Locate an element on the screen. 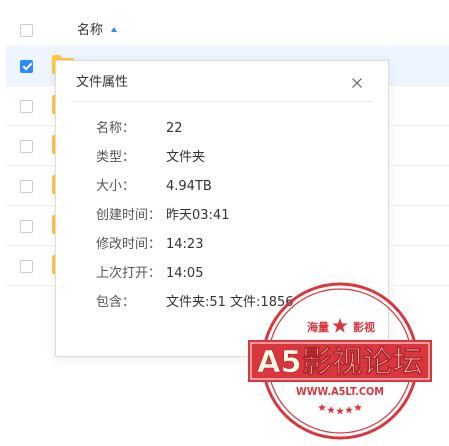  property-value: 14:05 is located at coordinates (185, 273).